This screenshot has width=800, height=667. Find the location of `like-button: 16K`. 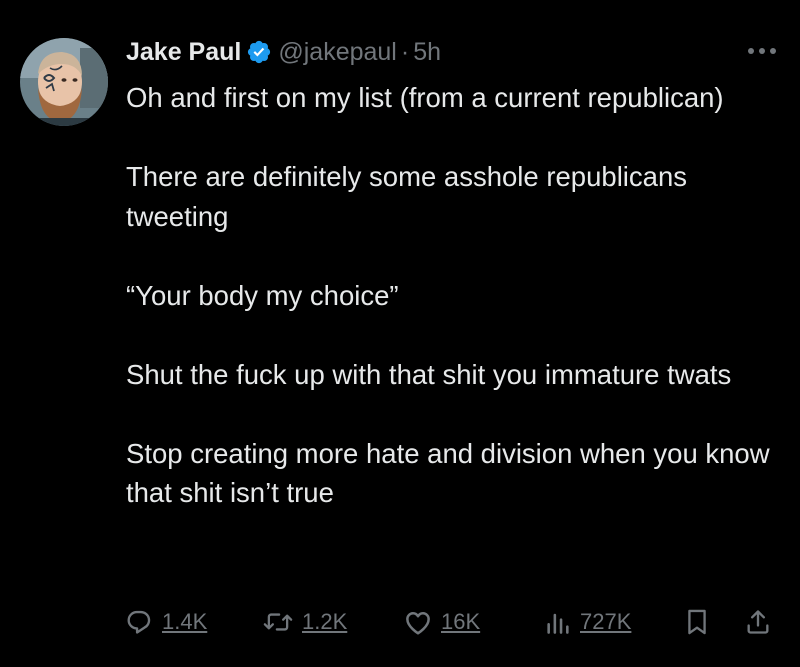

like-button: 16K is located at coordinates (441, 622).